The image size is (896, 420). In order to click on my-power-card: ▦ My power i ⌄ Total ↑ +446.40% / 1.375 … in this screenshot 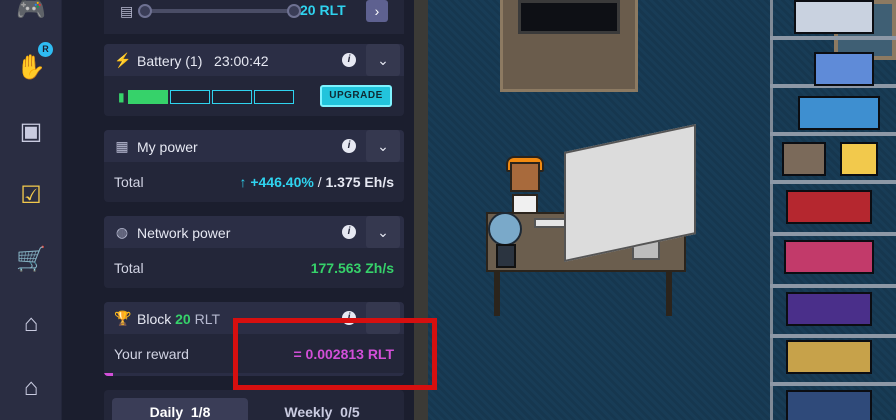, I will do `click(254, 166)`.